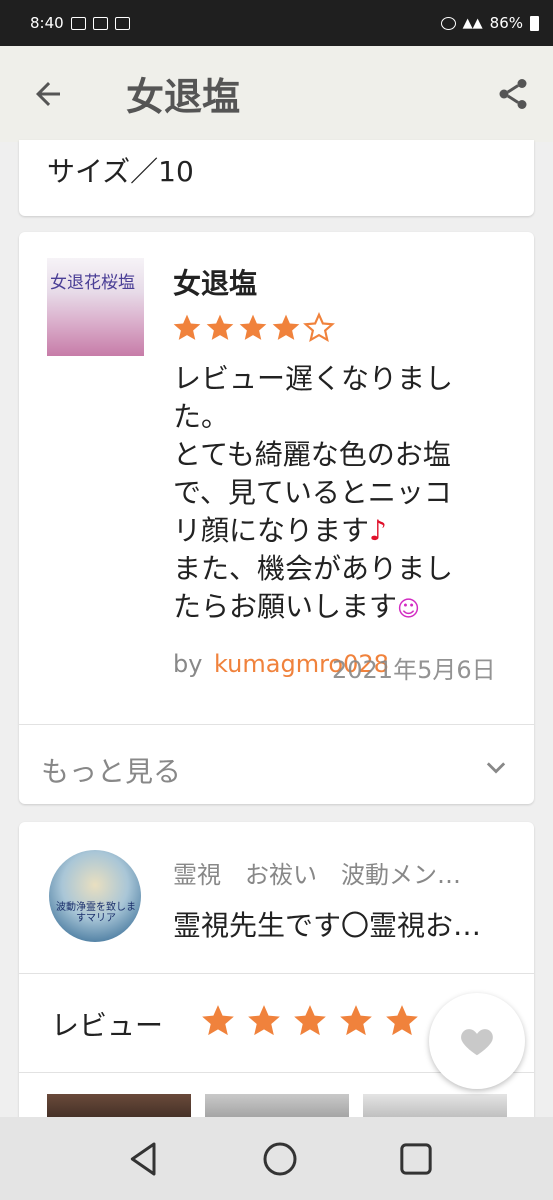 The width and height of the screenshot is (553, 1200). I want to click on heart-icon, so click(477, 1042).